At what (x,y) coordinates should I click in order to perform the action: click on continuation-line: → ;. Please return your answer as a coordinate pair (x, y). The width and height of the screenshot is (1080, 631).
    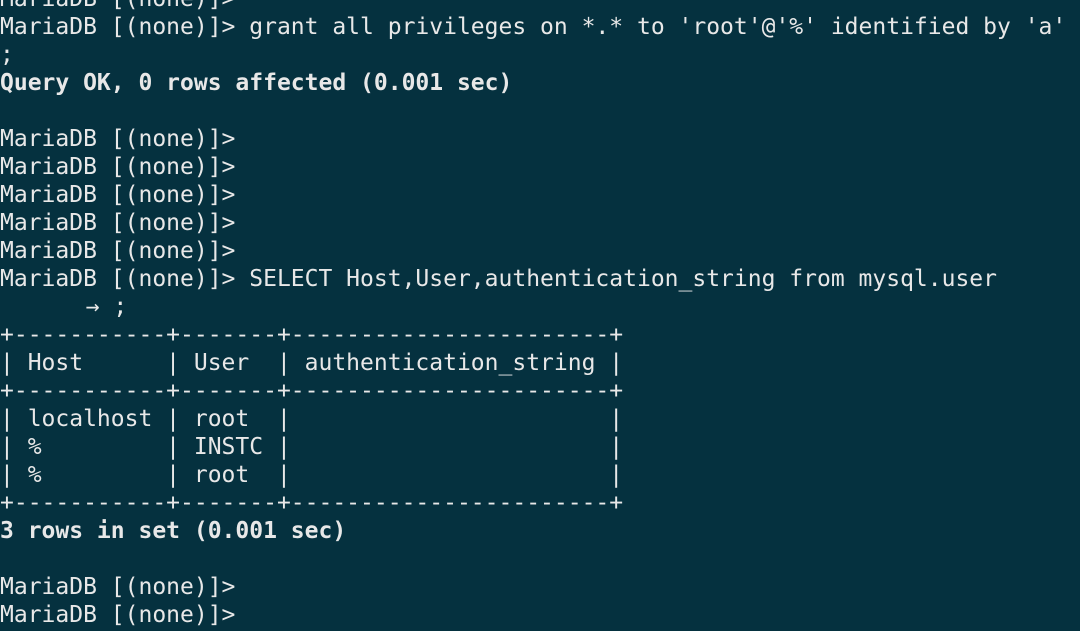
    Looking at the image, I should click on (93, 307).